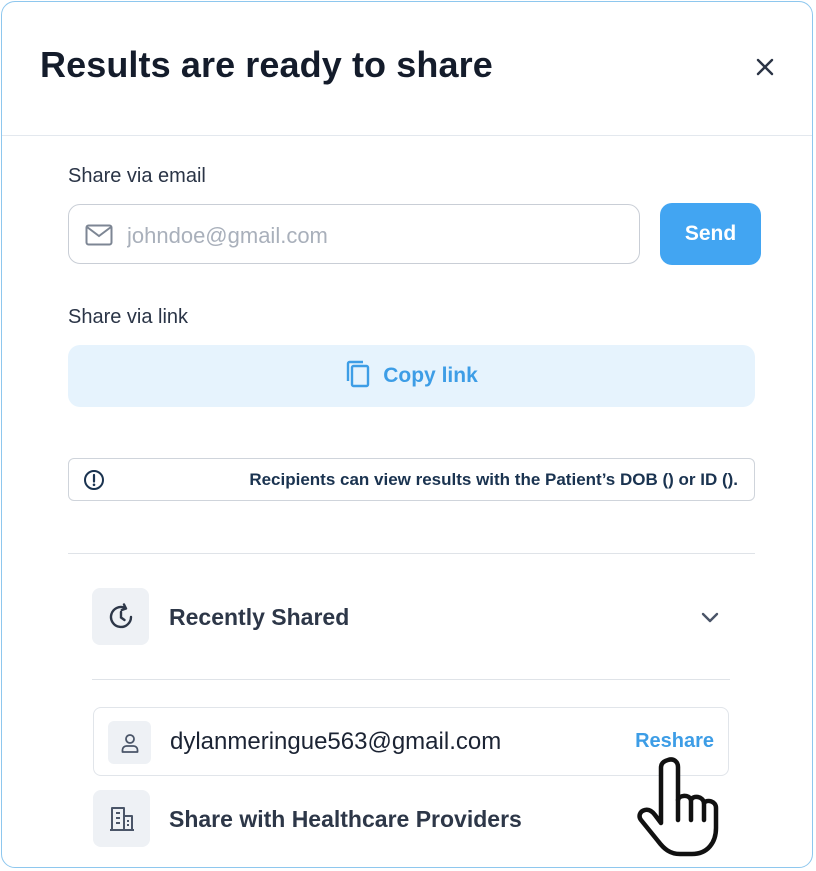 The height and width of the screenshot is (871, 816). I want to click on recently-shared-title: Recently Shared, so click(259, 617).